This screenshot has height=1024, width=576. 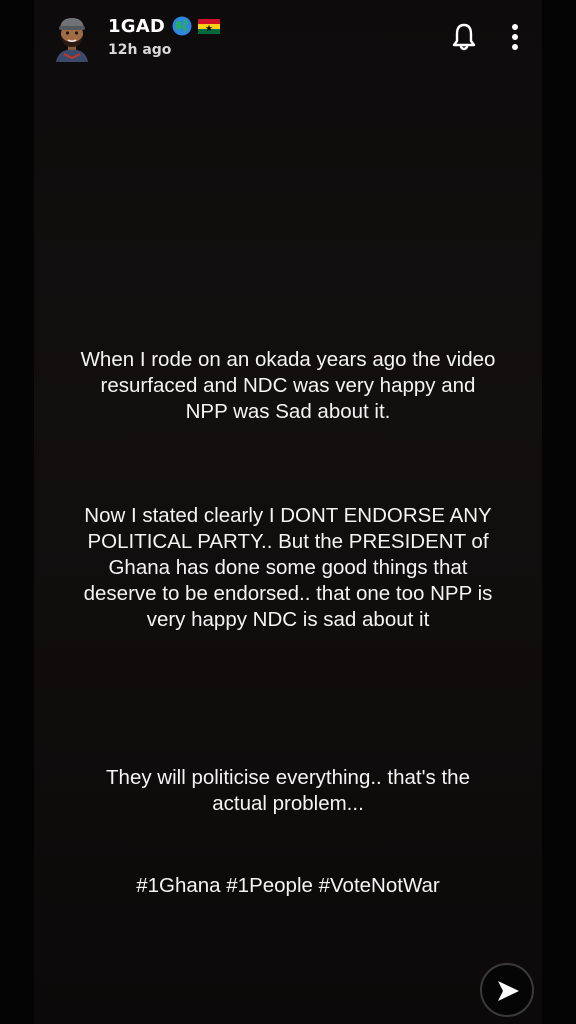 I want to click on more-vertical-icon, so click(x=515, y=37).